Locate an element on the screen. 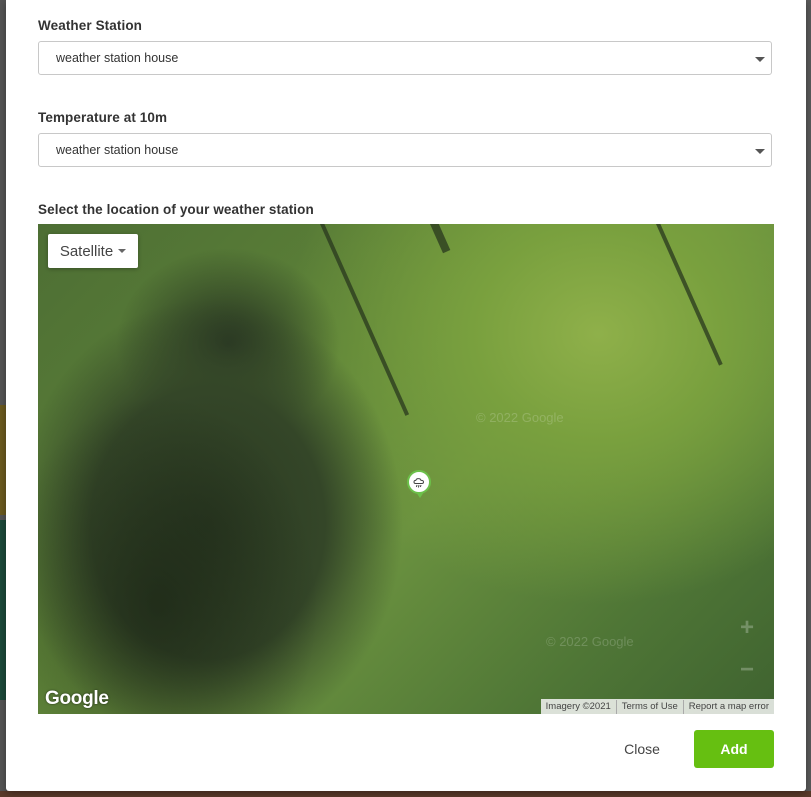  caret-down-icon is located at coordinates (122, 251).